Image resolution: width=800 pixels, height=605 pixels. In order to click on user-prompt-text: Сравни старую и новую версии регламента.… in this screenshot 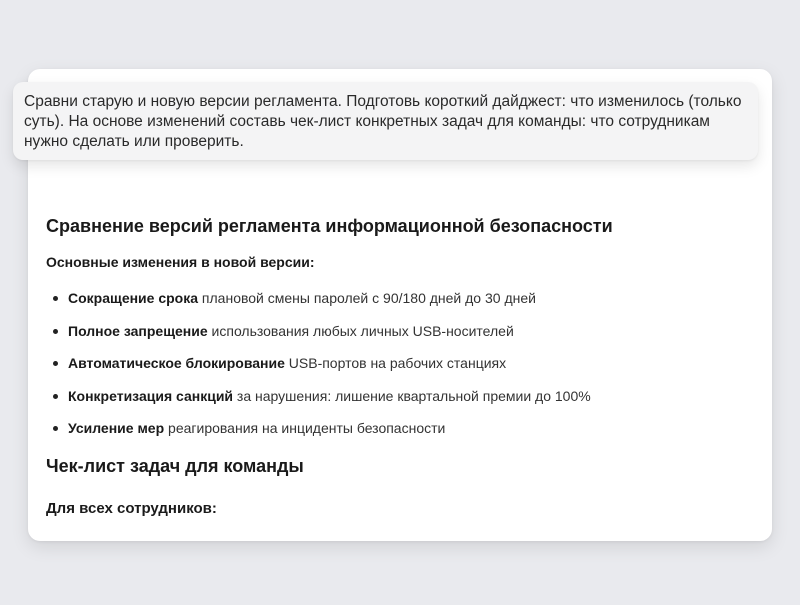, I will do `click(383, 121)`.